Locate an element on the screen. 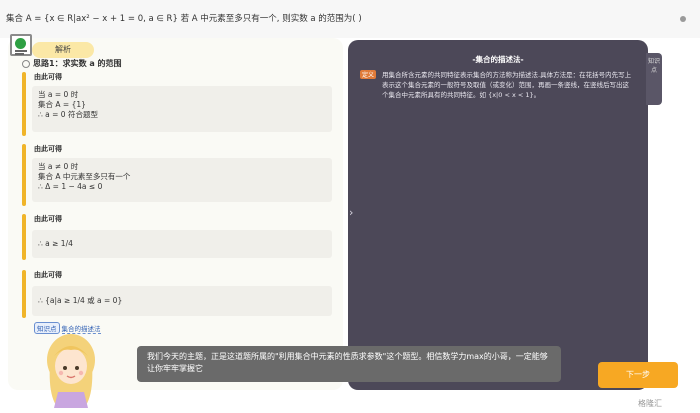  solution-block: 由此可得 当 a = 0 时 集合 A = {1} ∴ a = 0 符合题型 is located at coordinates (177, 104).